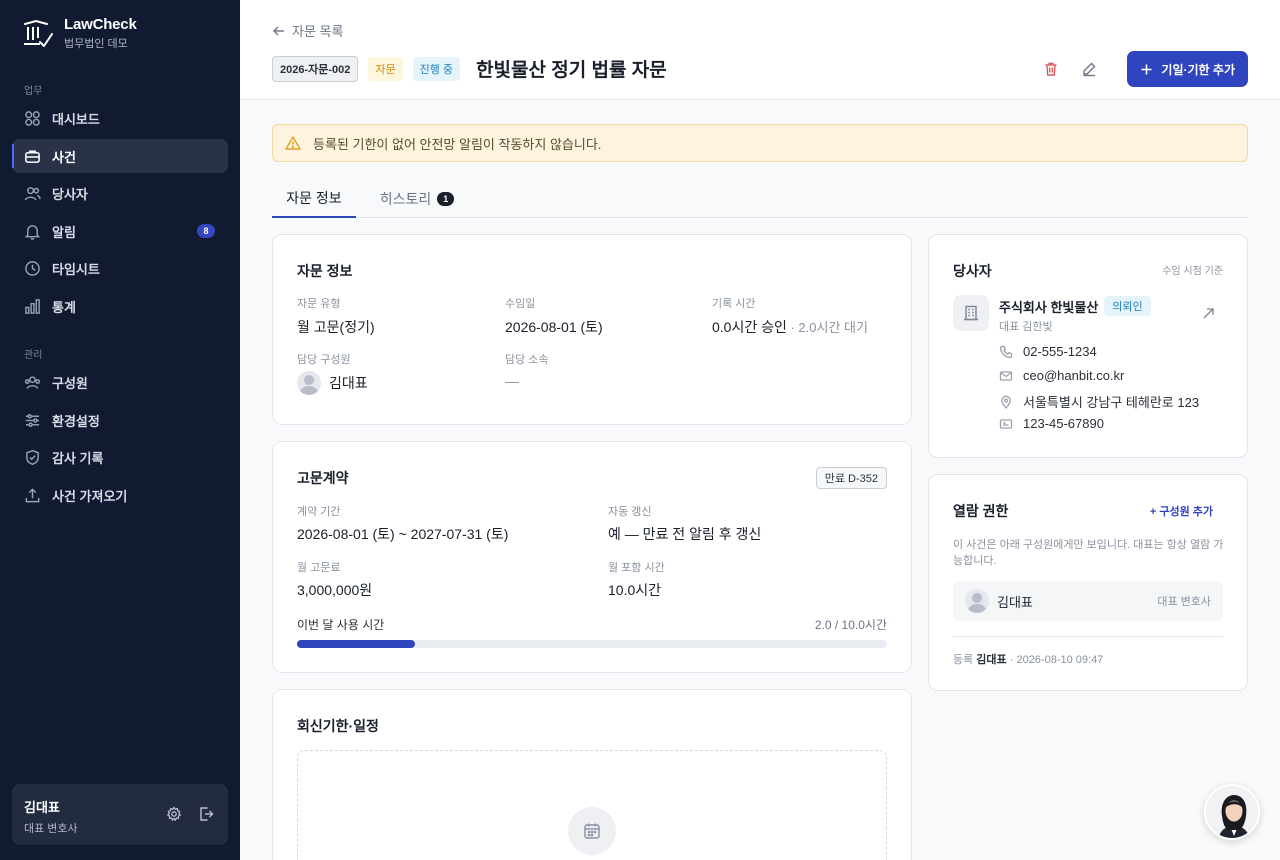 This screenshot has width=1280, height=860. I want to click on sidebar-item-label: 통계, so click(64, 307).